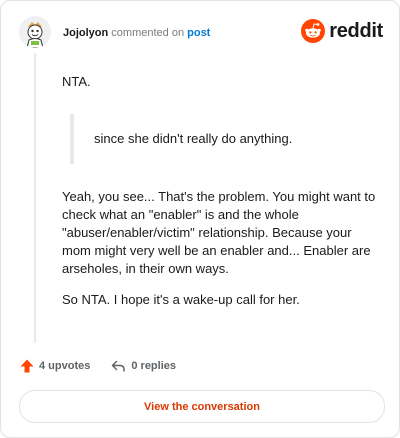 The image size is (400, 438). Describe the element at coordinates (85, 33) in the screenshot. I see `username-link: Jojolyon` at that location.